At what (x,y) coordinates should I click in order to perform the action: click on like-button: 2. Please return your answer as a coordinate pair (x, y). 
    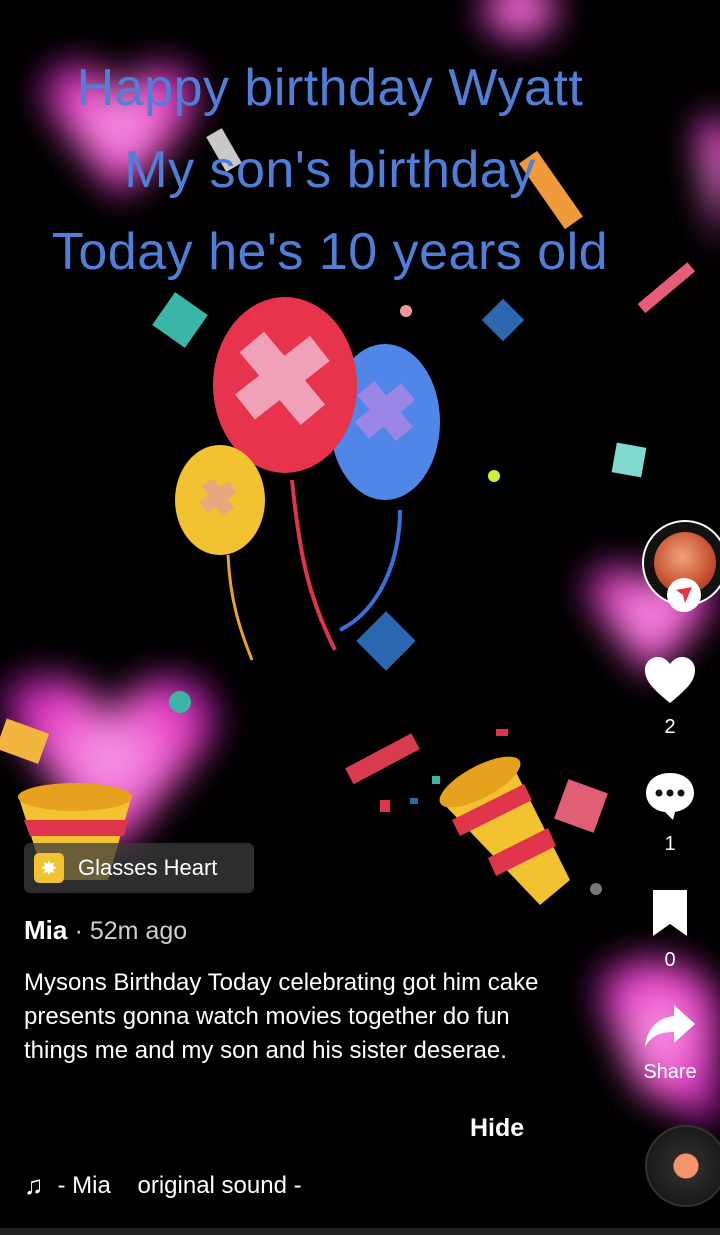
    Looking at the image, I should click on (670, 697).